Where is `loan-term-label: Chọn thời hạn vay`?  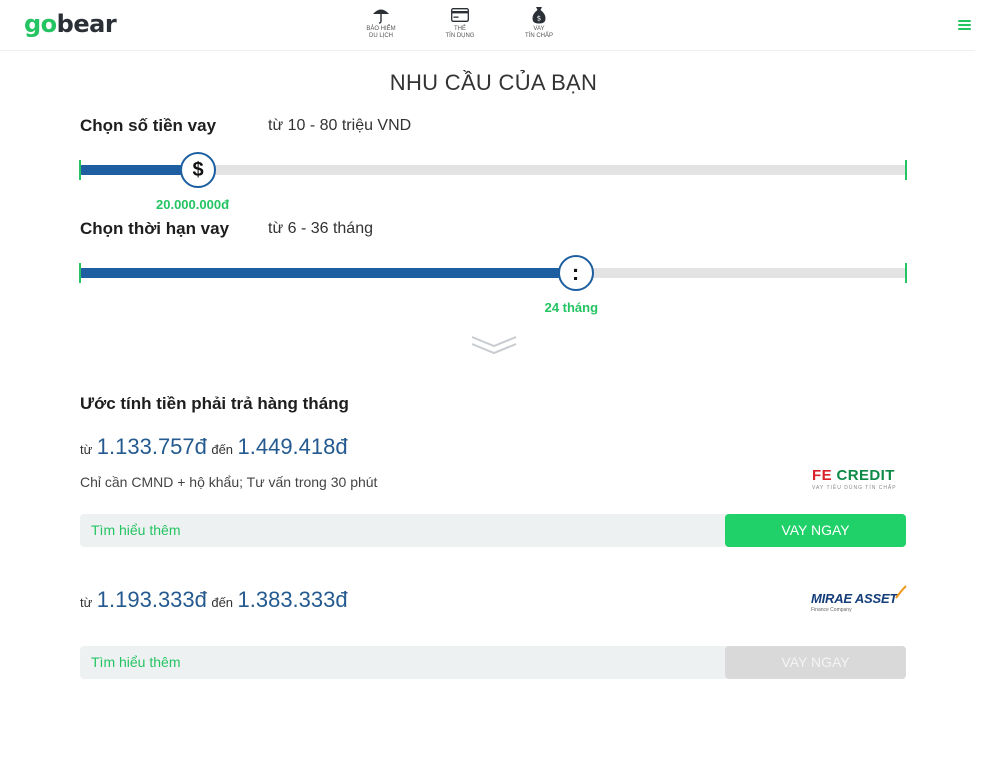
loan-term-label: Chọn thời hạn vay is located at coordinates (155, 228).